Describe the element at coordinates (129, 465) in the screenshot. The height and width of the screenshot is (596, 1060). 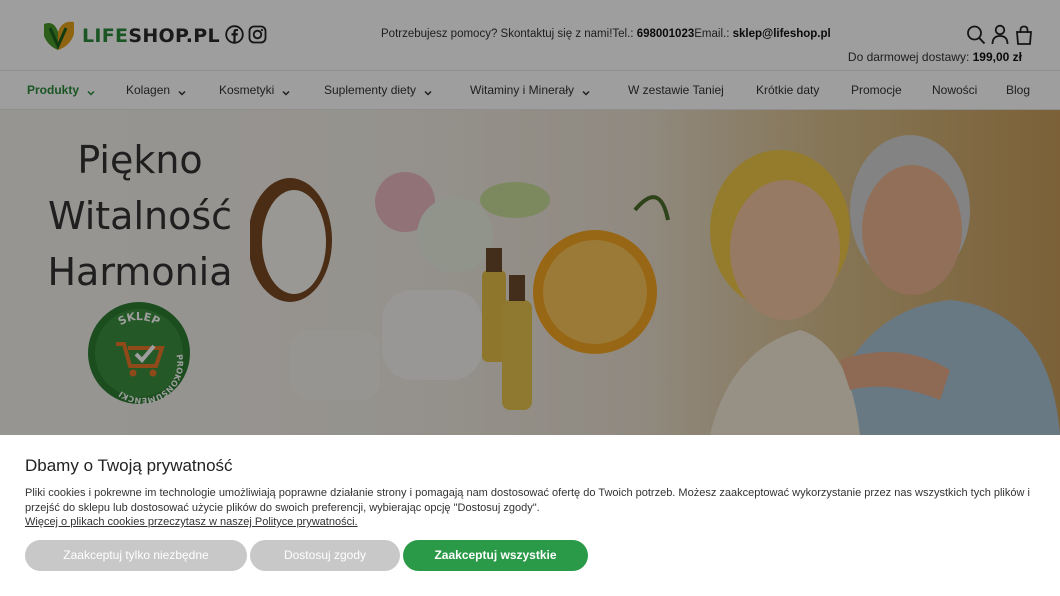
I see `cookie-title: Dbamy o Twoją prywatność` at that location.